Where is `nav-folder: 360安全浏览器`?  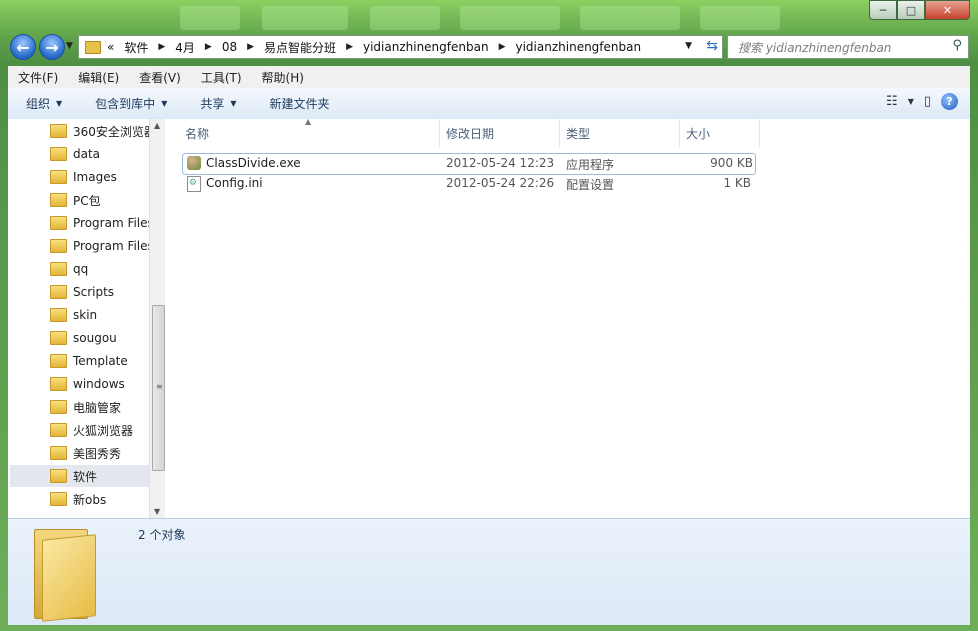 nav-folder: 360安全浏览器 is located at coordinates (79, 131).